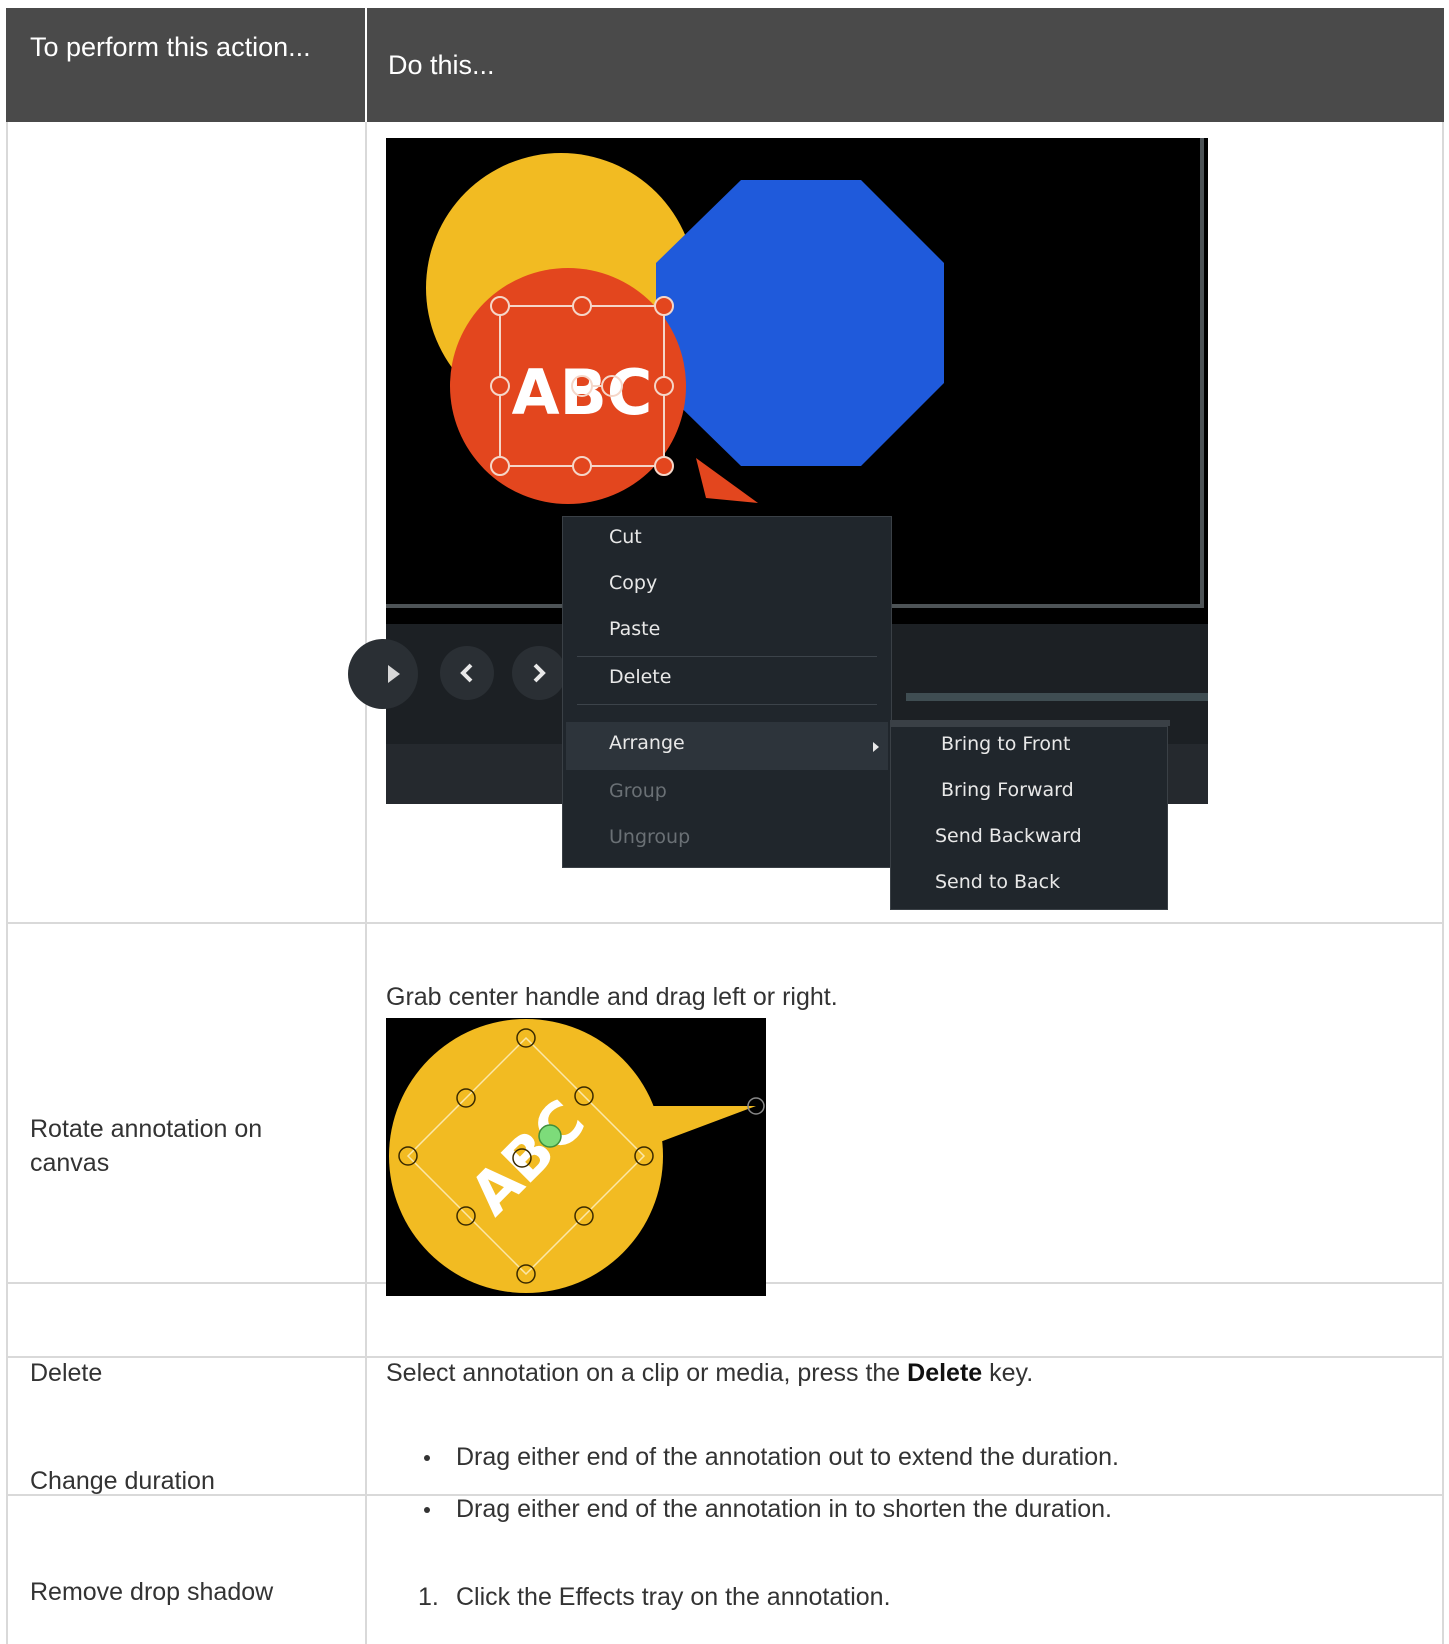  I want to click on rotate-screenshot: ABC, so click(576, 1157).